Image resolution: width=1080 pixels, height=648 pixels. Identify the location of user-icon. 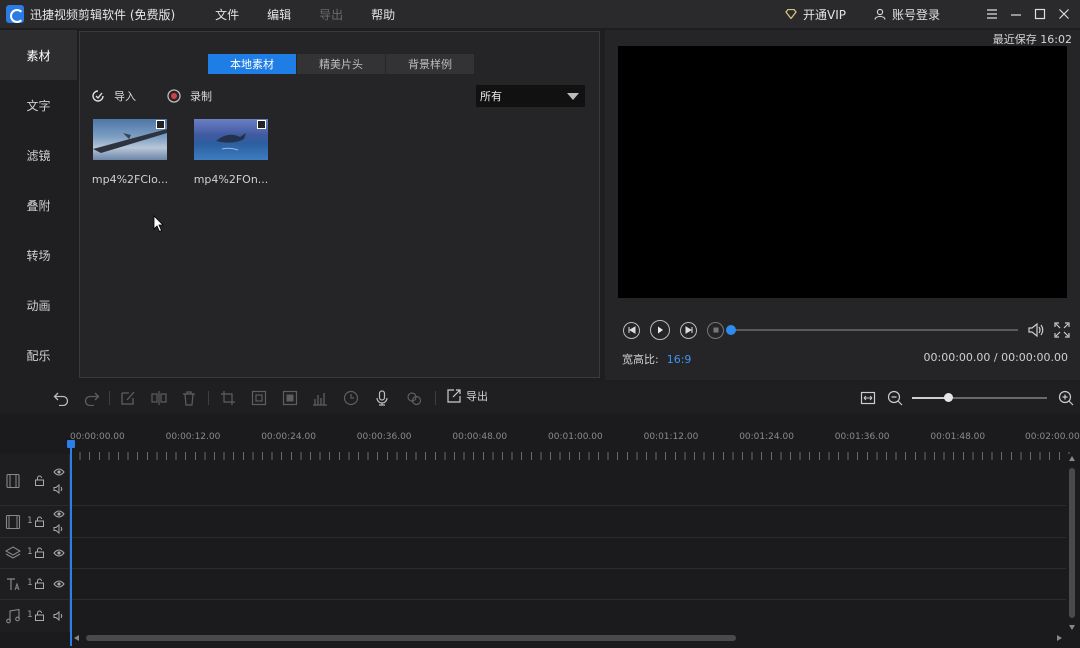
(880, 14).